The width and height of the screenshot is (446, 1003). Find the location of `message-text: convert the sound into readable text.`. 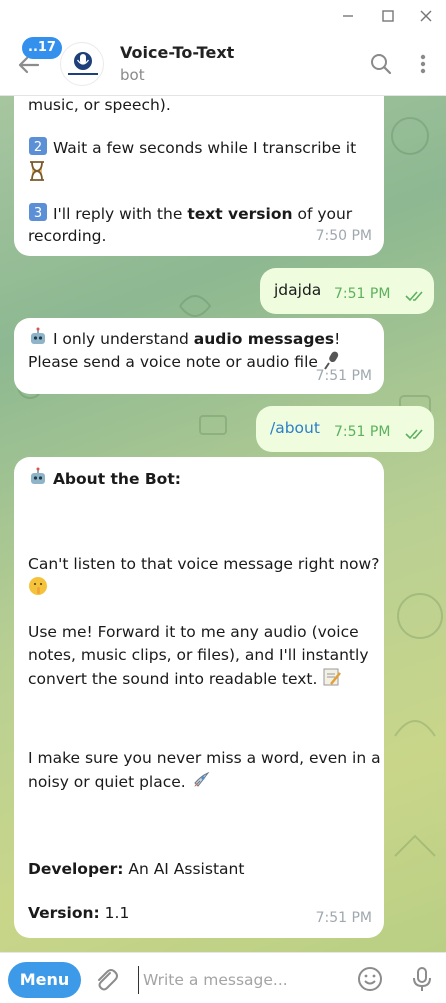

message-text: convert the sound into readable text. is located at coordinates (199, 680).